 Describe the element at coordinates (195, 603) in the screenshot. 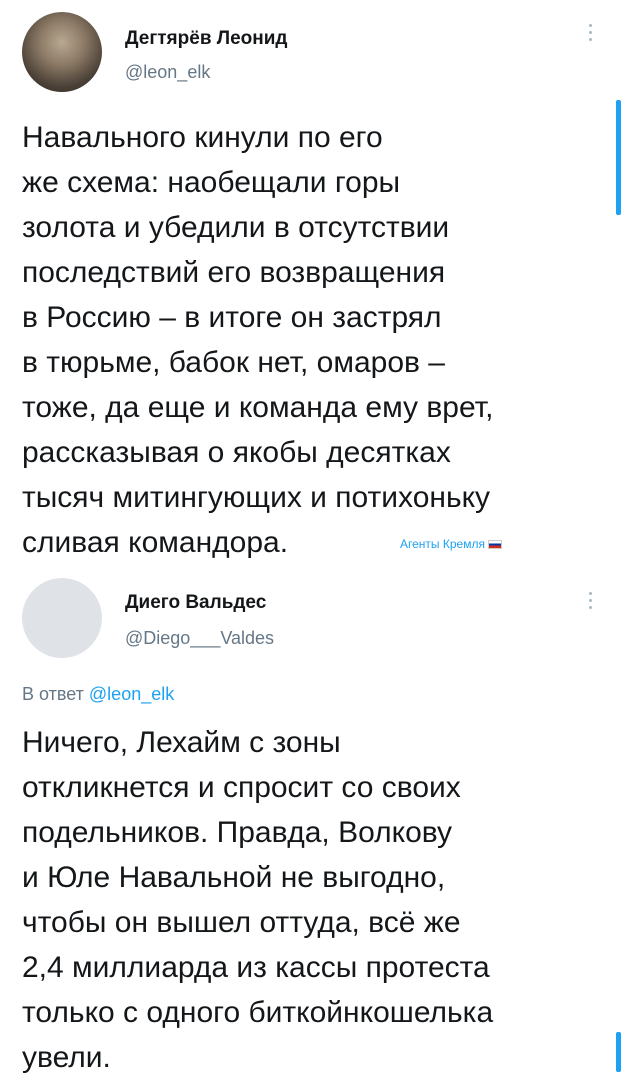

I see `author-name: Диего Вальдес` at that location.